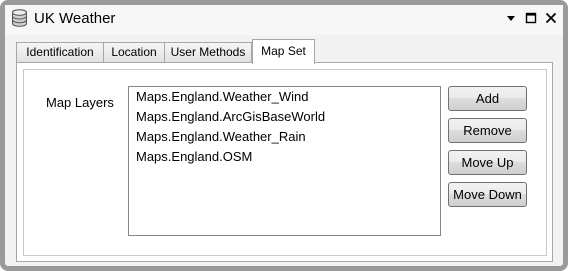  Describe the element at coordinates (487, 194) in the screenshot. I see `move-down-button: Move Down` at that location.